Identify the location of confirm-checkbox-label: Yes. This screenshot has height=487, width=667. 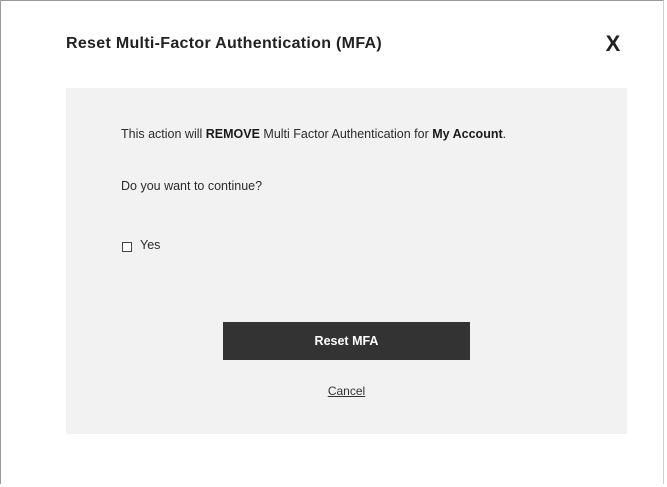
(150, 245).